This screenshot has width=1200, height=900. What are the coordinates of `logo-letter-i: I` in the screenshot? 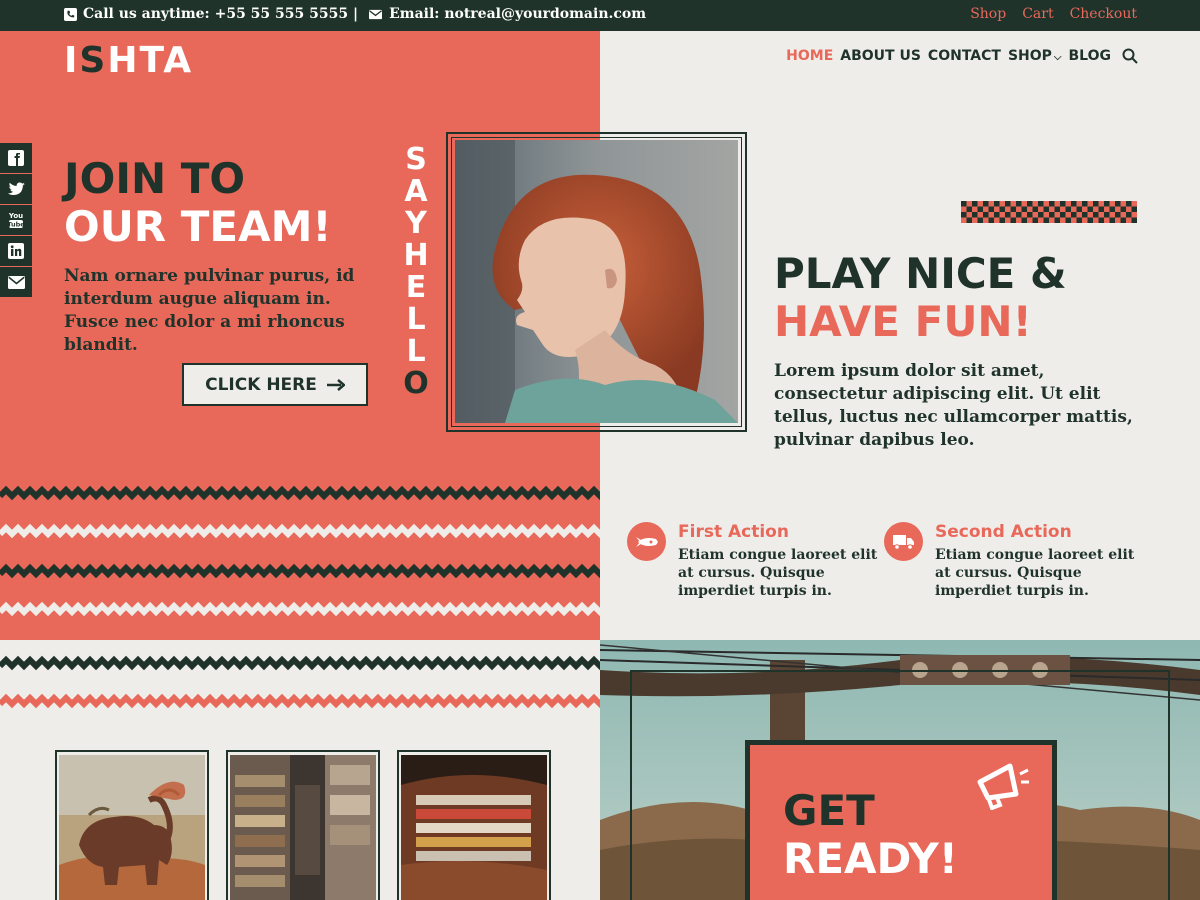 It's located at (72, 60).